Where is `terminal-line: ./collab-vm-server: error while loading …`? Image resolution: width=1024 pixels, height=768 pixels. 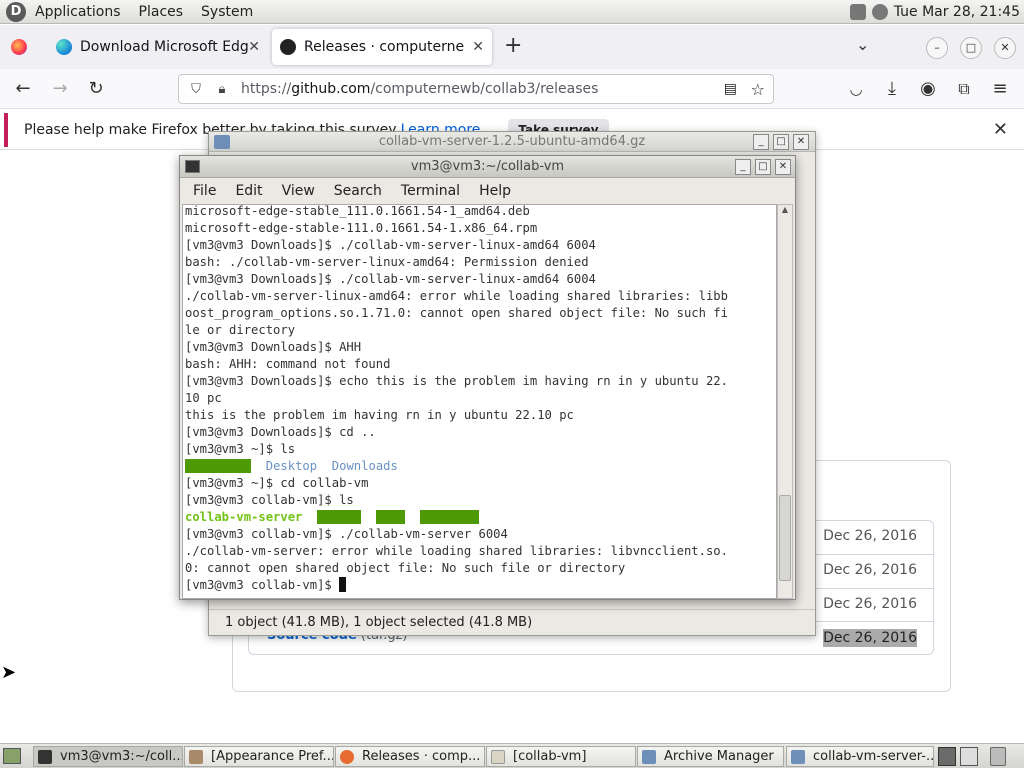
terminal-line: ./collab-vm-server: error while loading … is located at coordinates (456, 551).